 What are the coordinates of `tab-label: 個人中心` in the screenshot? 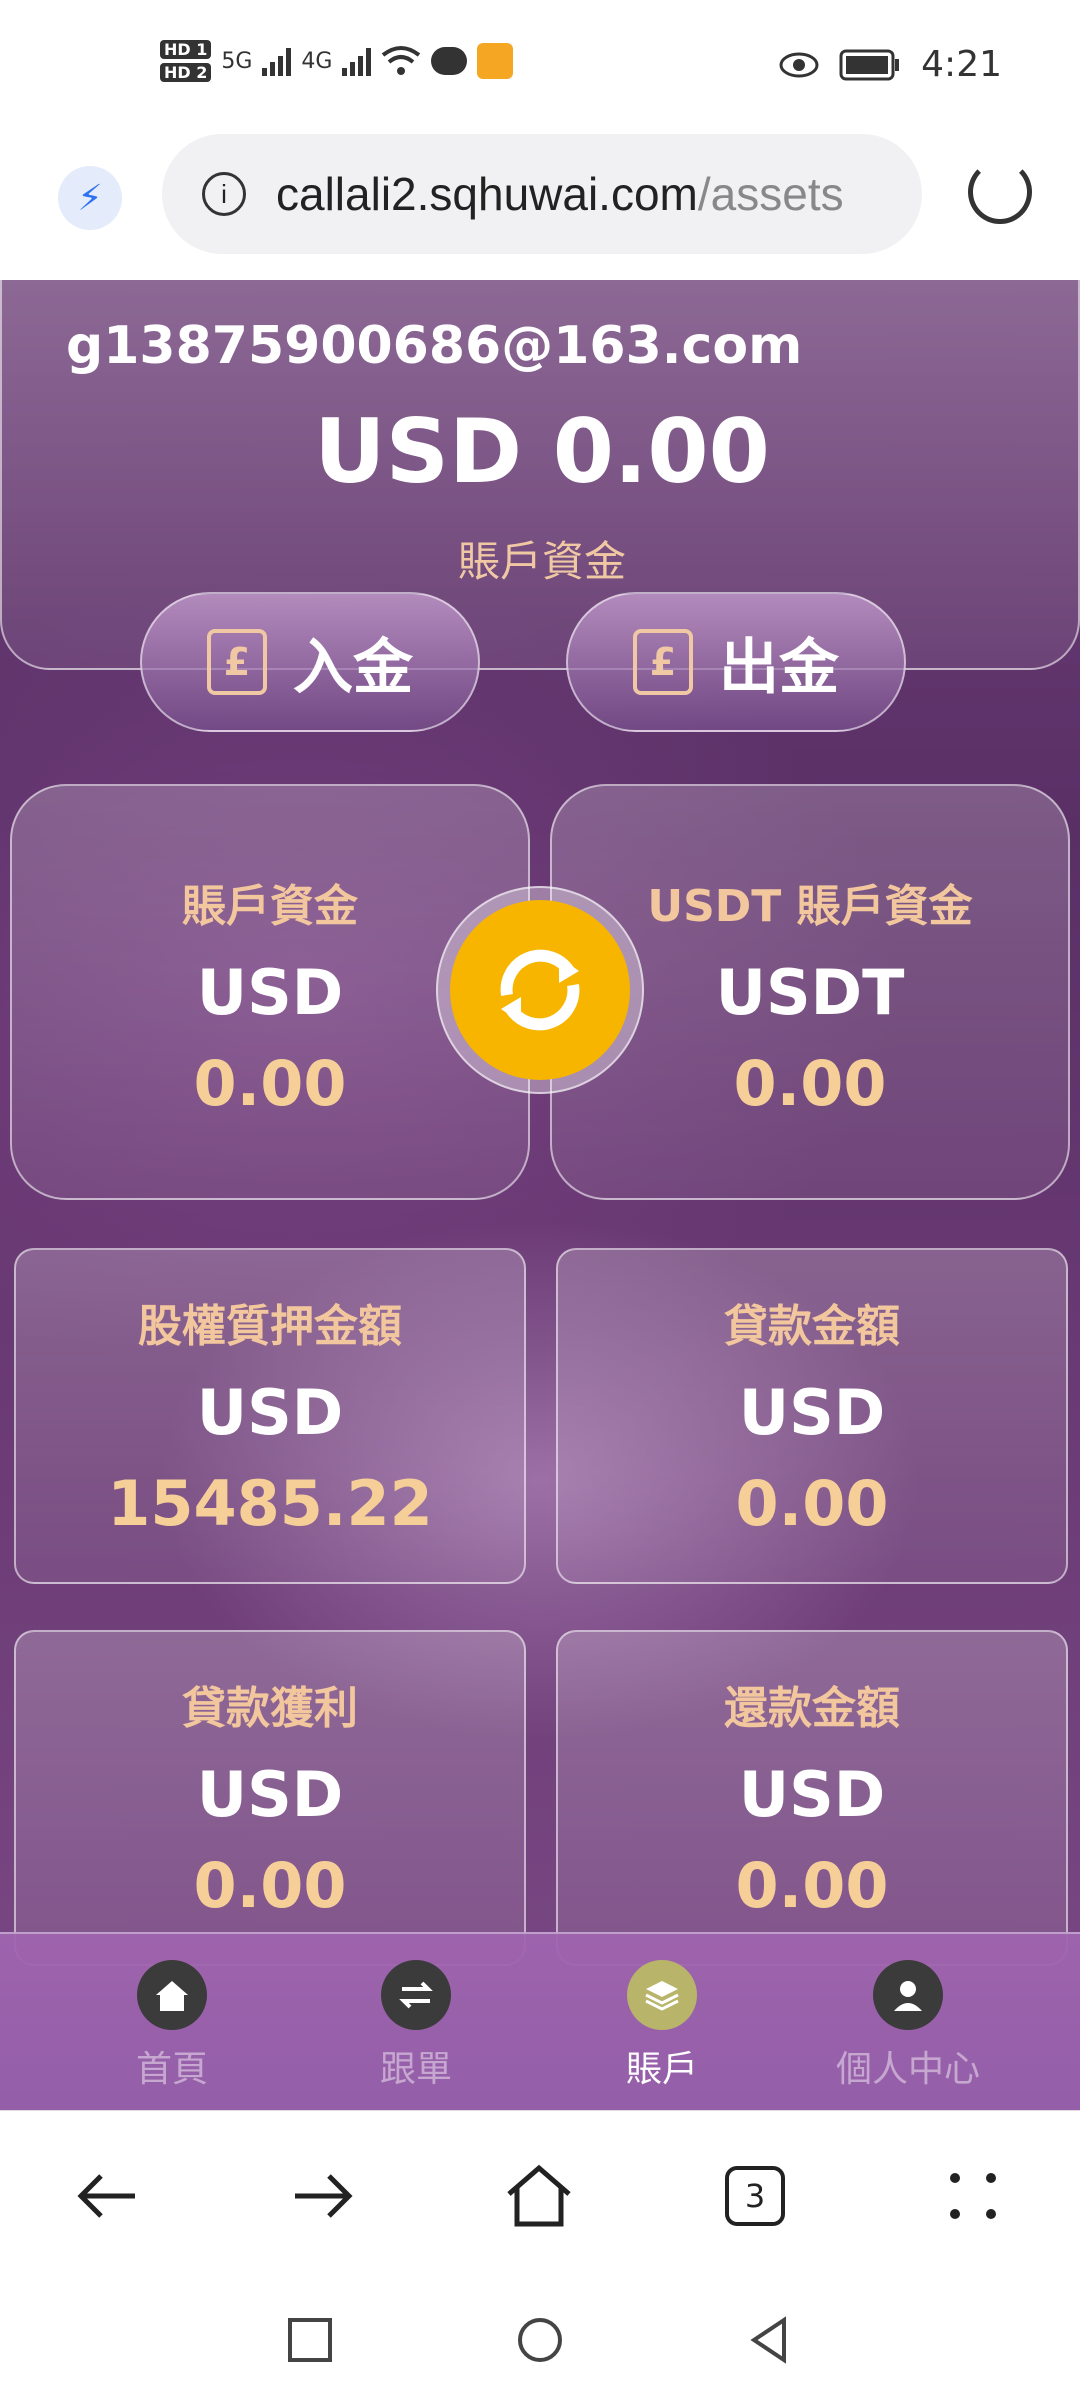 It's located at (907, 2069).